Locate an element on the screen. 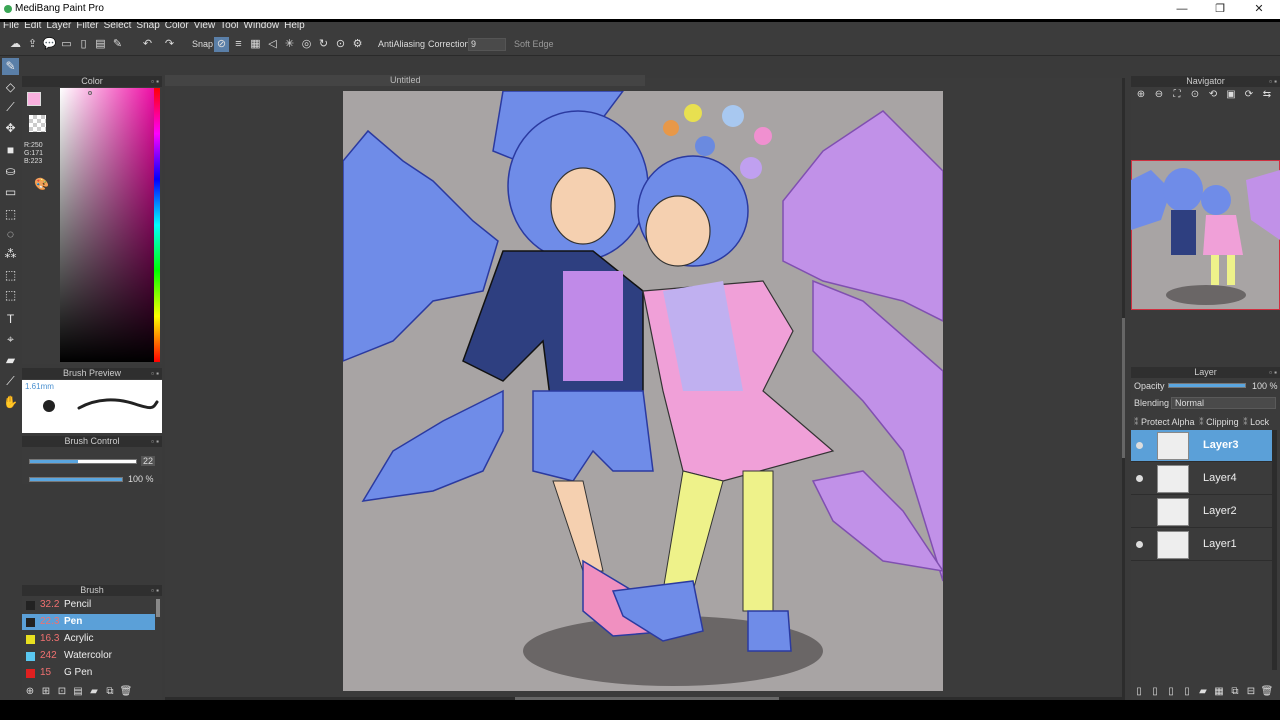 This screenshot has width=1280, height=720. brush-item: 16.3 Acrylic is located at coordinates (88, 639).